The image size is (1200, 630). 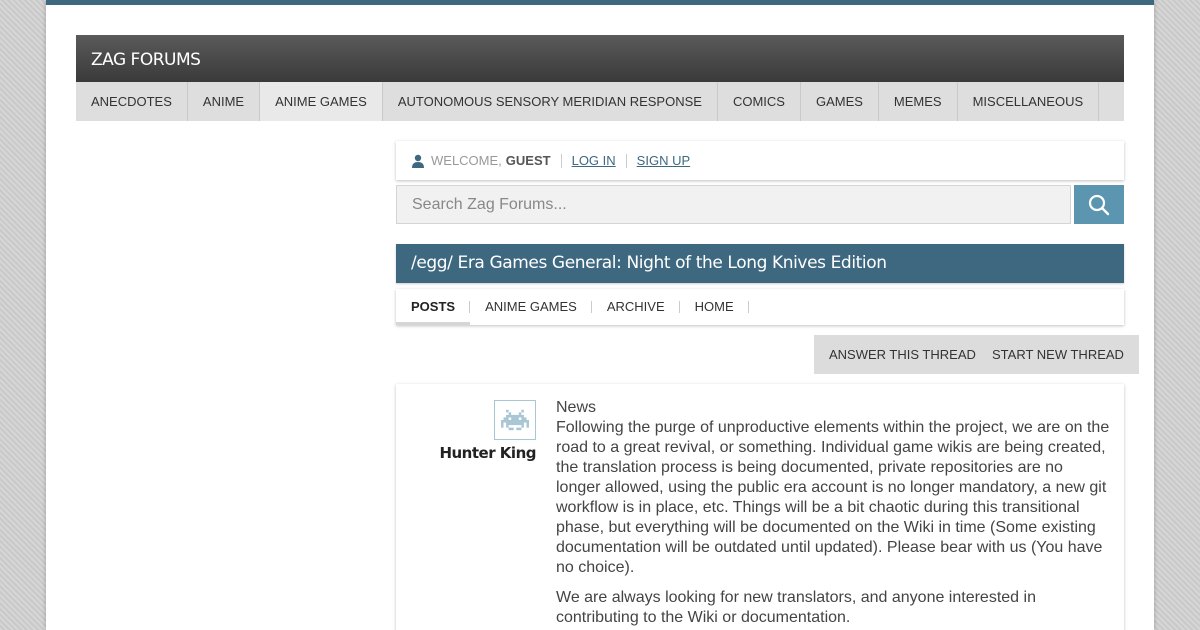 What do you see at coordinates (902, 354) in the screenshot?
I see `answer-thread-button: ANSWER THIS THREAD` at bounding box center [902, 354].